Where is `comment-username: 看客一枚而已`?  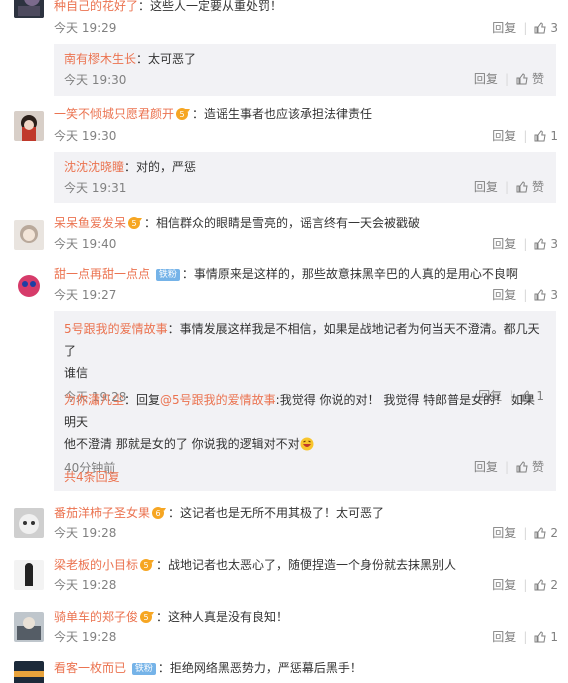
comment-username: 看客一枚而已 is located at coordinates (90, 668).